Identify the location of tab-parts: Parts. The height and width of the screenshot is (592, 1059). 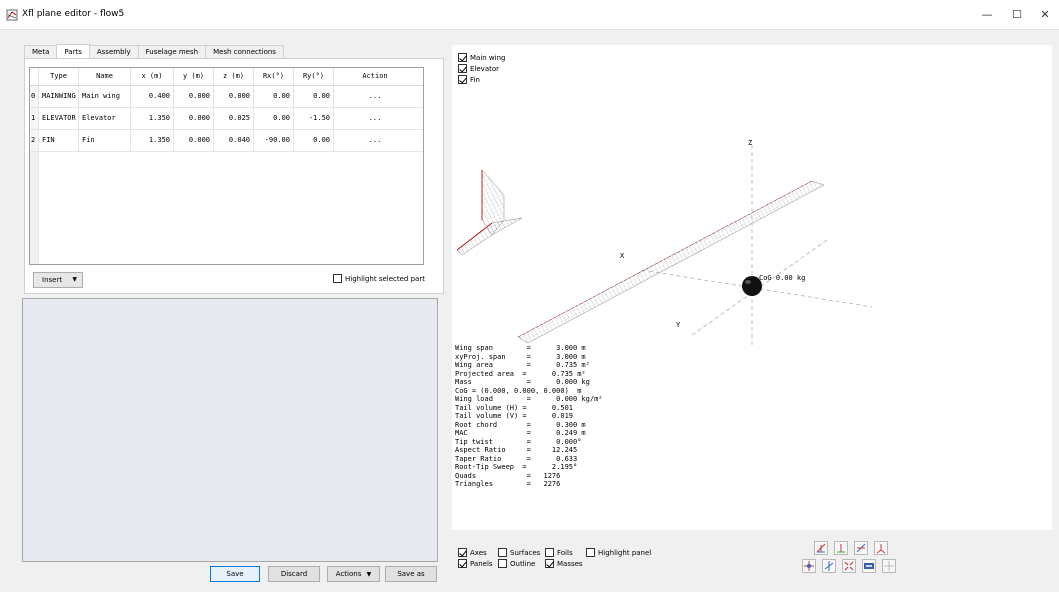
(73, 51).